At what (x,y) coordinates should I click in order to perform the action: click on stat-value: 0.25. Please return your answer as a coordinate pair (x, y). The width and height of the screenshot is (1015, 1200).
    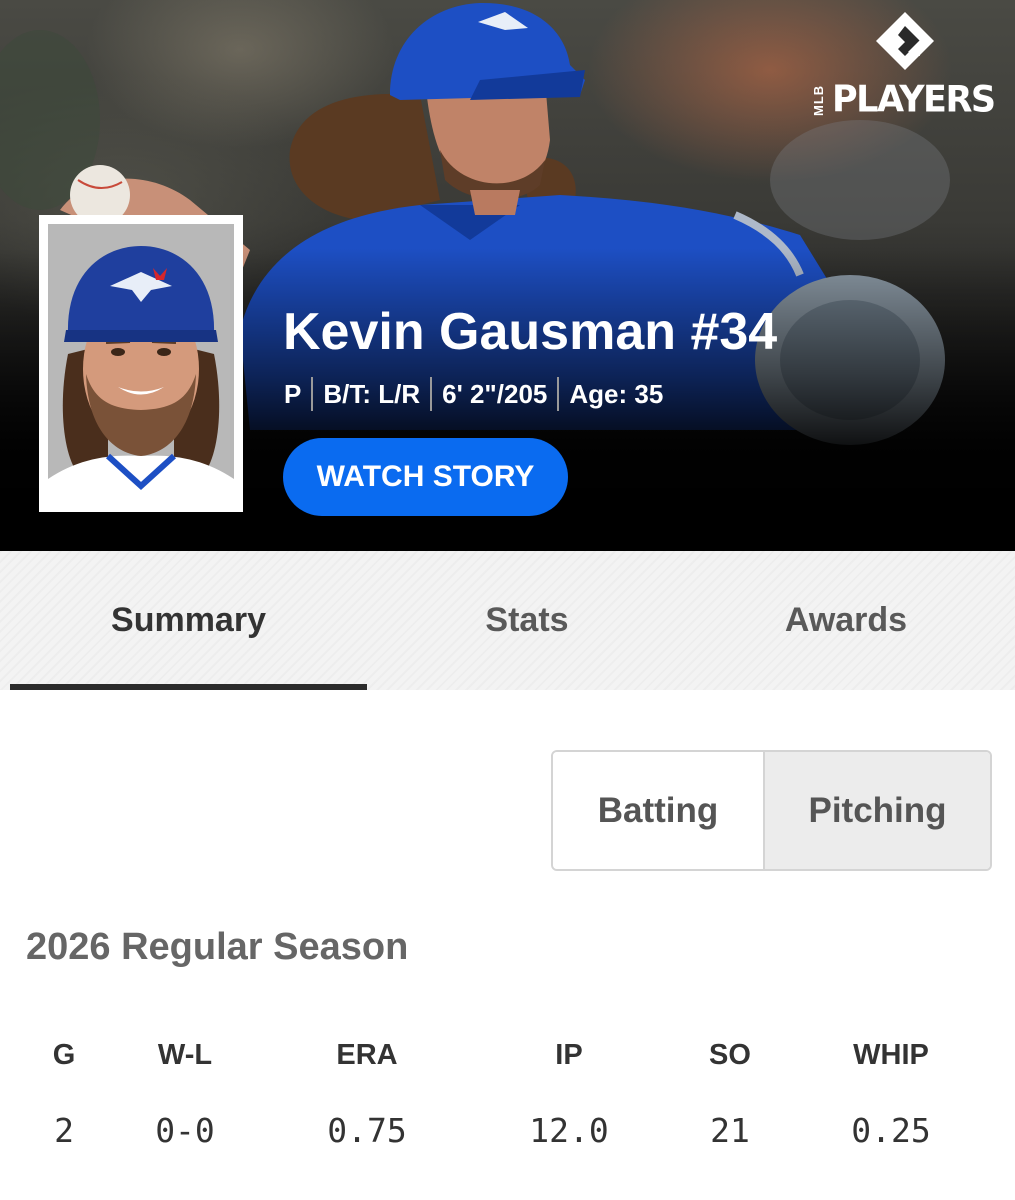
    Looking at the image, I should click on (891, 1130).